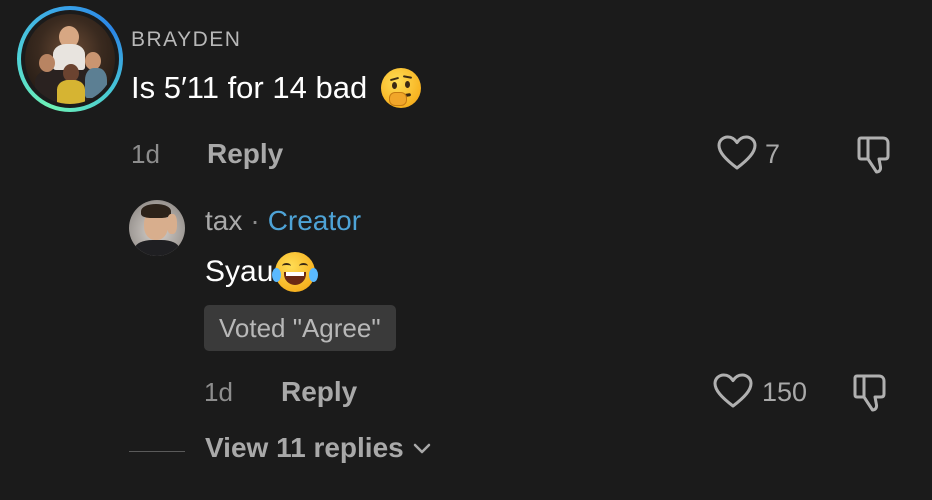  What do you see at coordinates (295, 272) in the screenshot?
I see `tears-of-joy-icon` at bounding box center [295, 272].